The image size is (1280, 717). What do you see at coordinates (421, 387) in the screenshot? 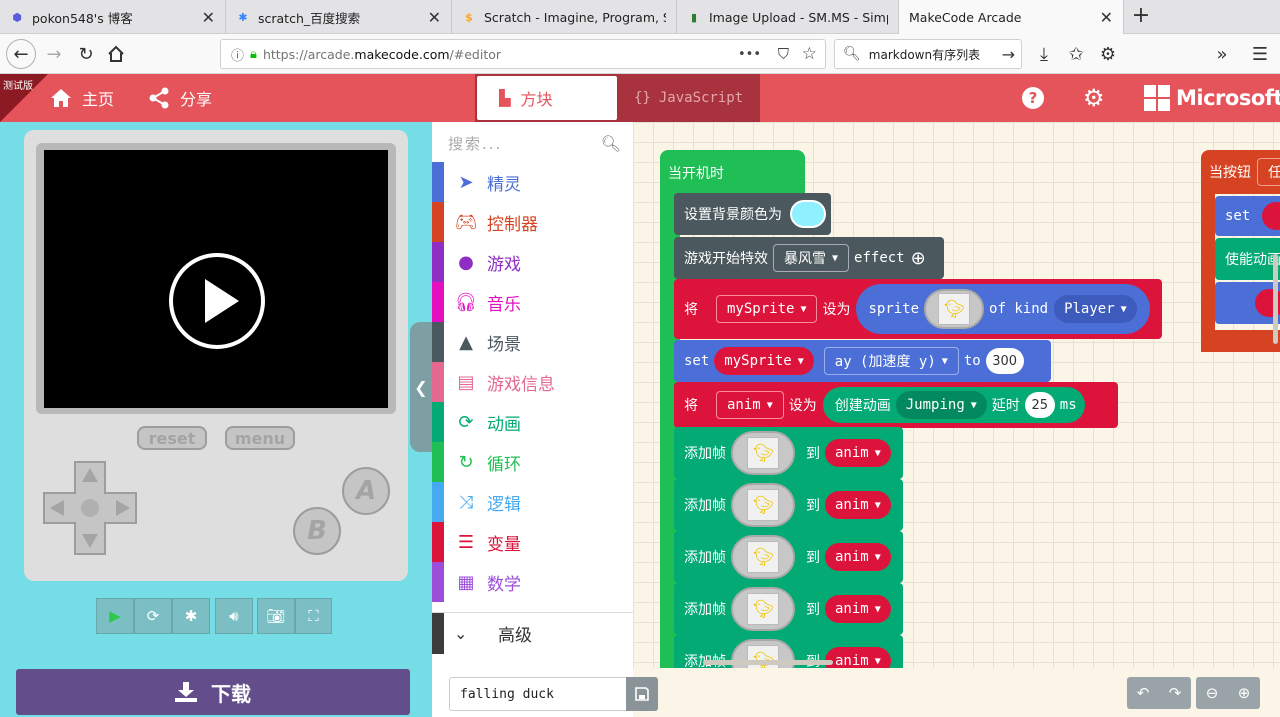
I see `collapse-simulator-button: ❮` at bounding box center [421, 387].